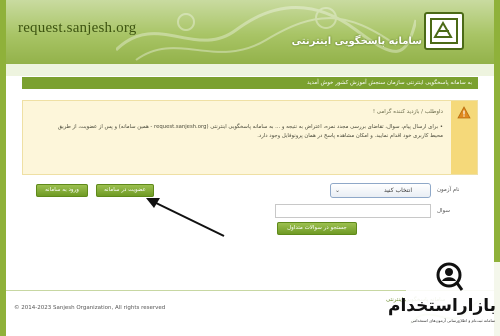 The image size is (500, 336). Describe the element at coordinates (444, 31) in the screenshot. I see `sanjesh-logo-icon` at that location.